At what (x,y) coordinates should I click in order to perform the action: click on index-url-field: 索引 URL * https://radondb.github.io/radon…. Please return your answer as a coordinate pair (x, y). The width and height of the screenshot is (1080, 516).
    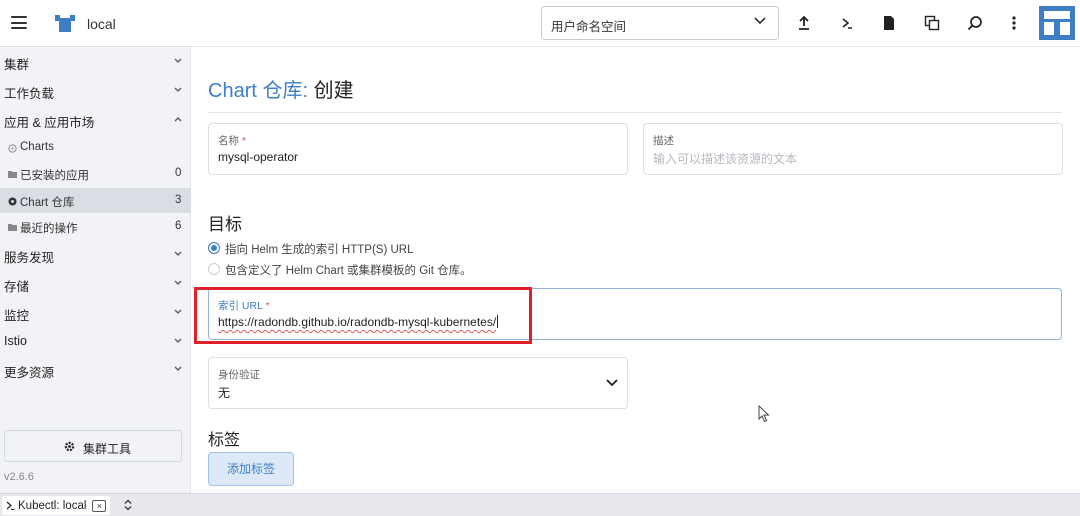
    Looking at the image, I should click on (635, 314).